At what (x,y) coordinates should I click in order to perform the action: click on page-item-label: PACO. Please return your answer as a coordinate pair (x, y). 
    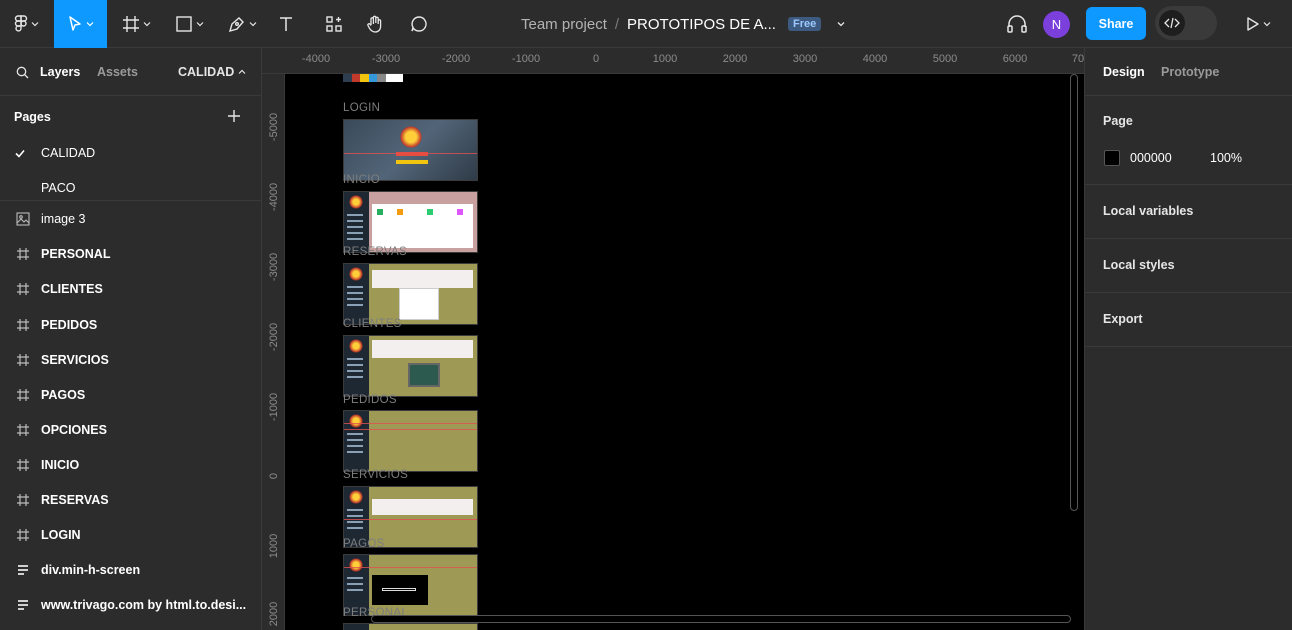
    Looking at the image, I should click on (58, 188).